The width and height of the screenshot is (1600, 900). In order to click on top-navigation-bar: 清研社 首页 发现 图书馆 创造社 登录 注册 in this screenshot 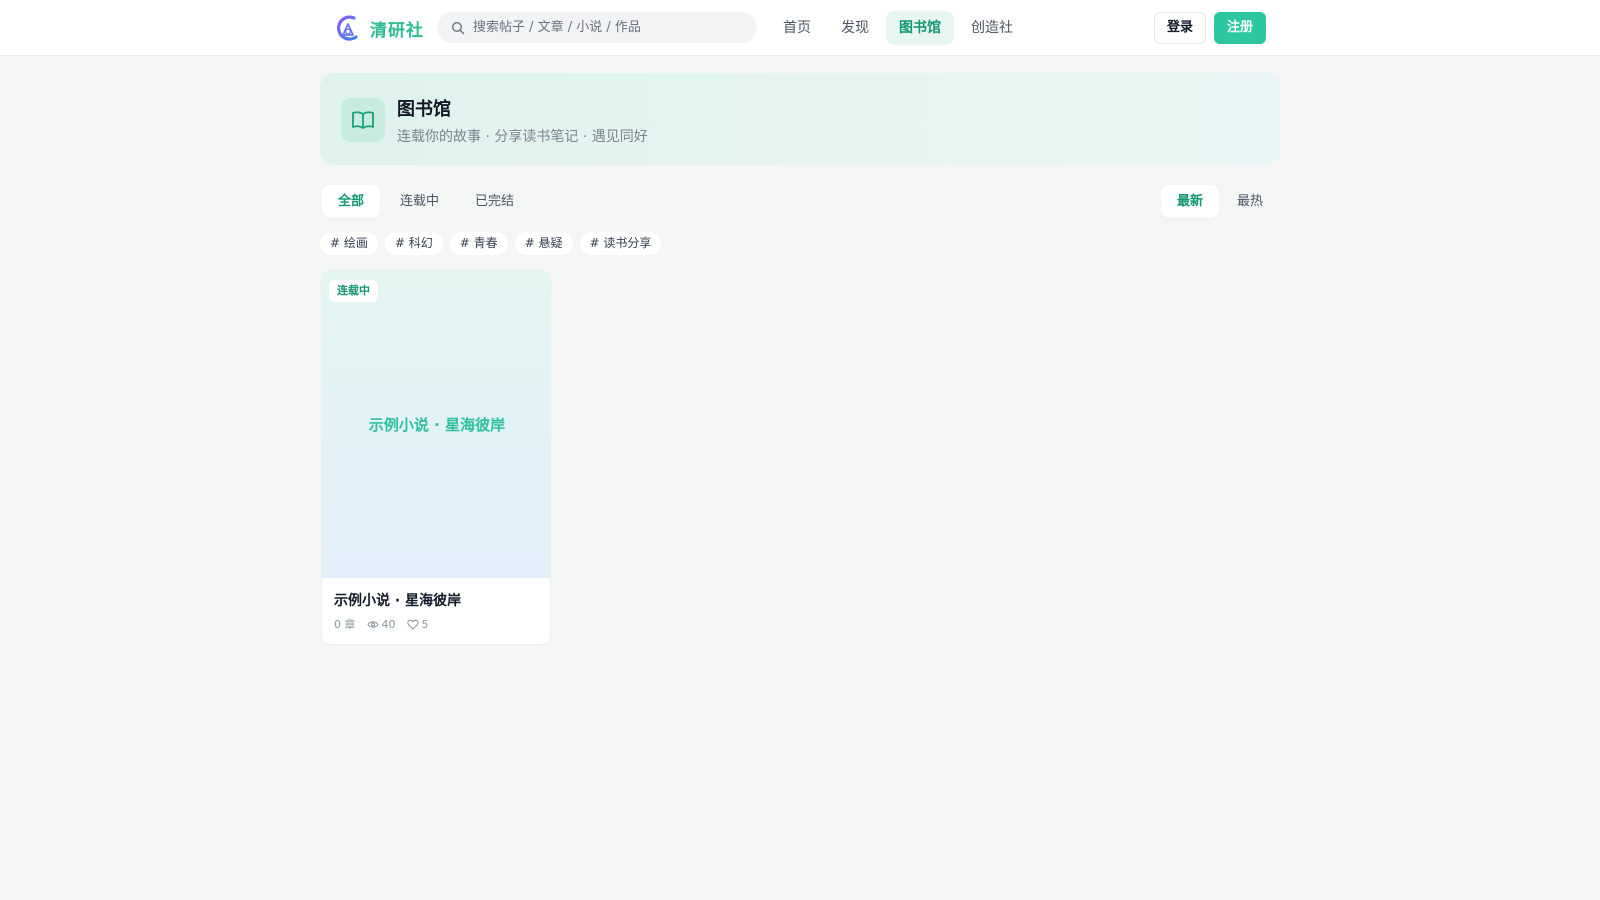, I will do `click(800, 28)`.